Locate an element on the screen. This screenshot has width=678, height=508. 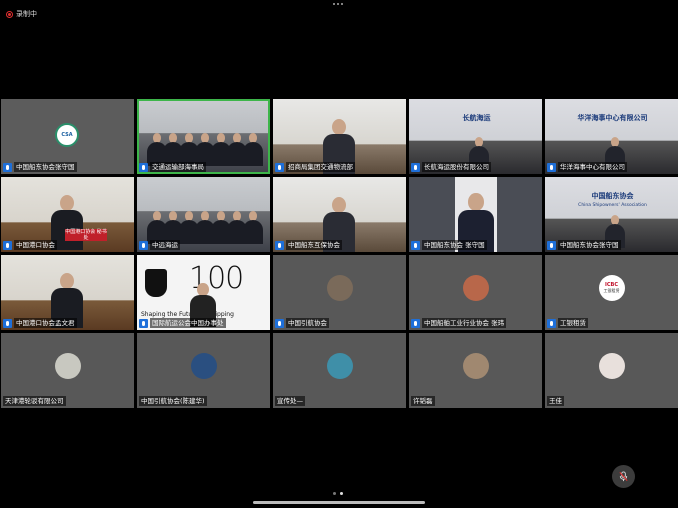
participant-label: 中国港口协会孟文君 is located at coordinates (40, 323).